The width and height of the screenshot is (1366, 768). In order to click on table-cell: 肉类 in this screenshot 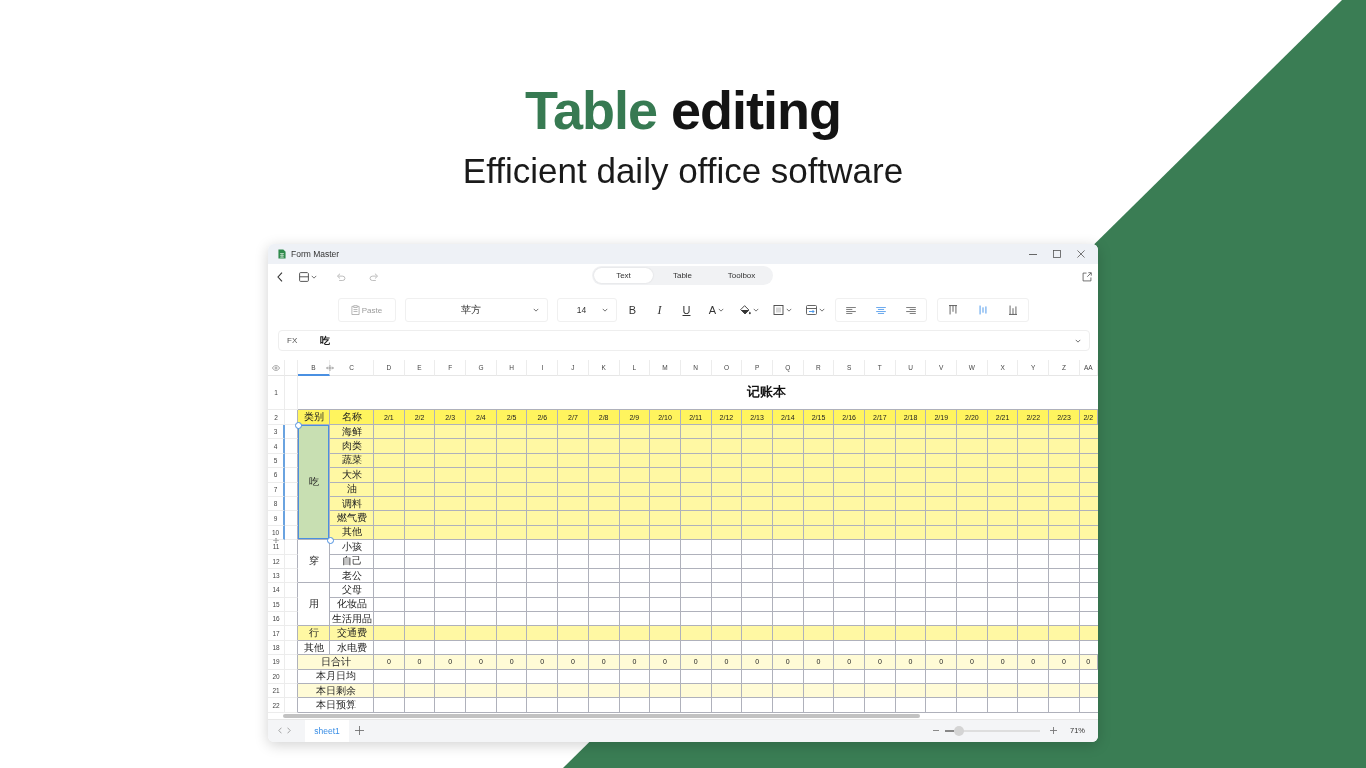, I will do `click(352, 446)`.